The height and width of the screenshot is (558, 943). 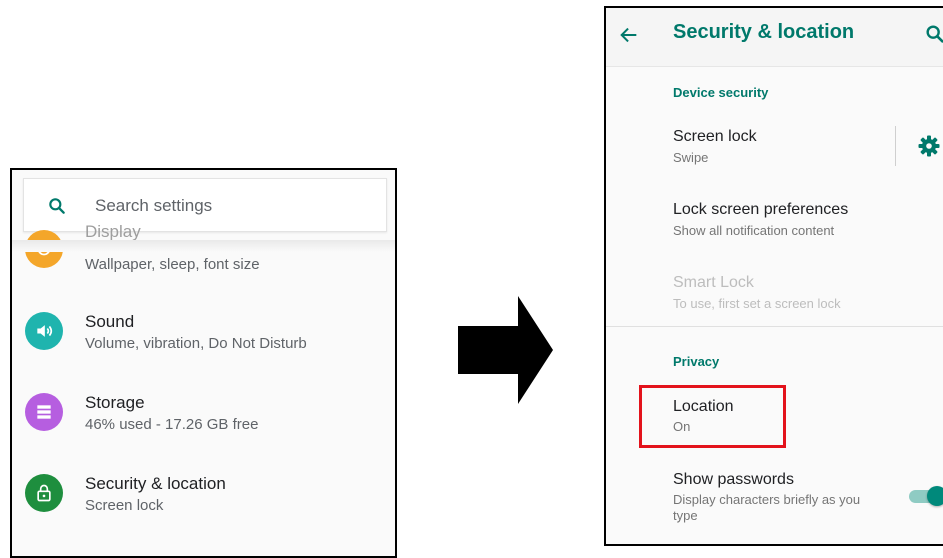 What do you see at coordinates (44, 493) in the screenshot?
I see `lock-icon` at bounding box center [44, 493].